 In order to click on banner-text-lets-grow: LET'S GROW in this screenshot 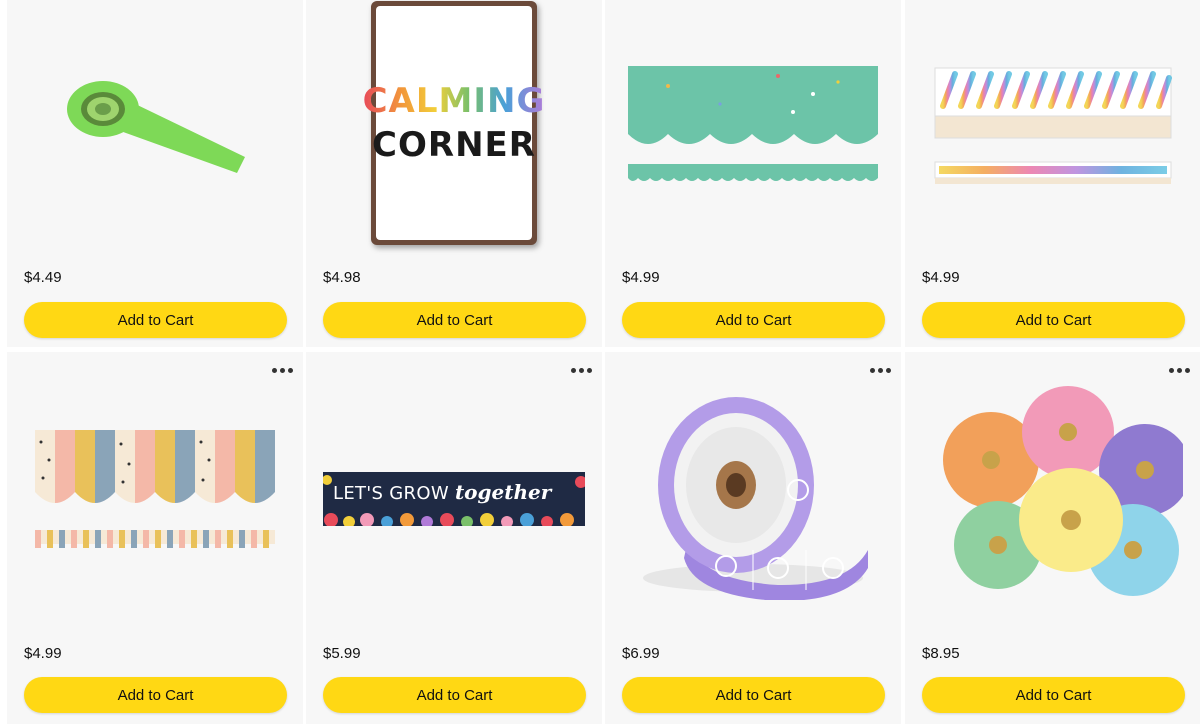, I will do `click(394, 493)`.